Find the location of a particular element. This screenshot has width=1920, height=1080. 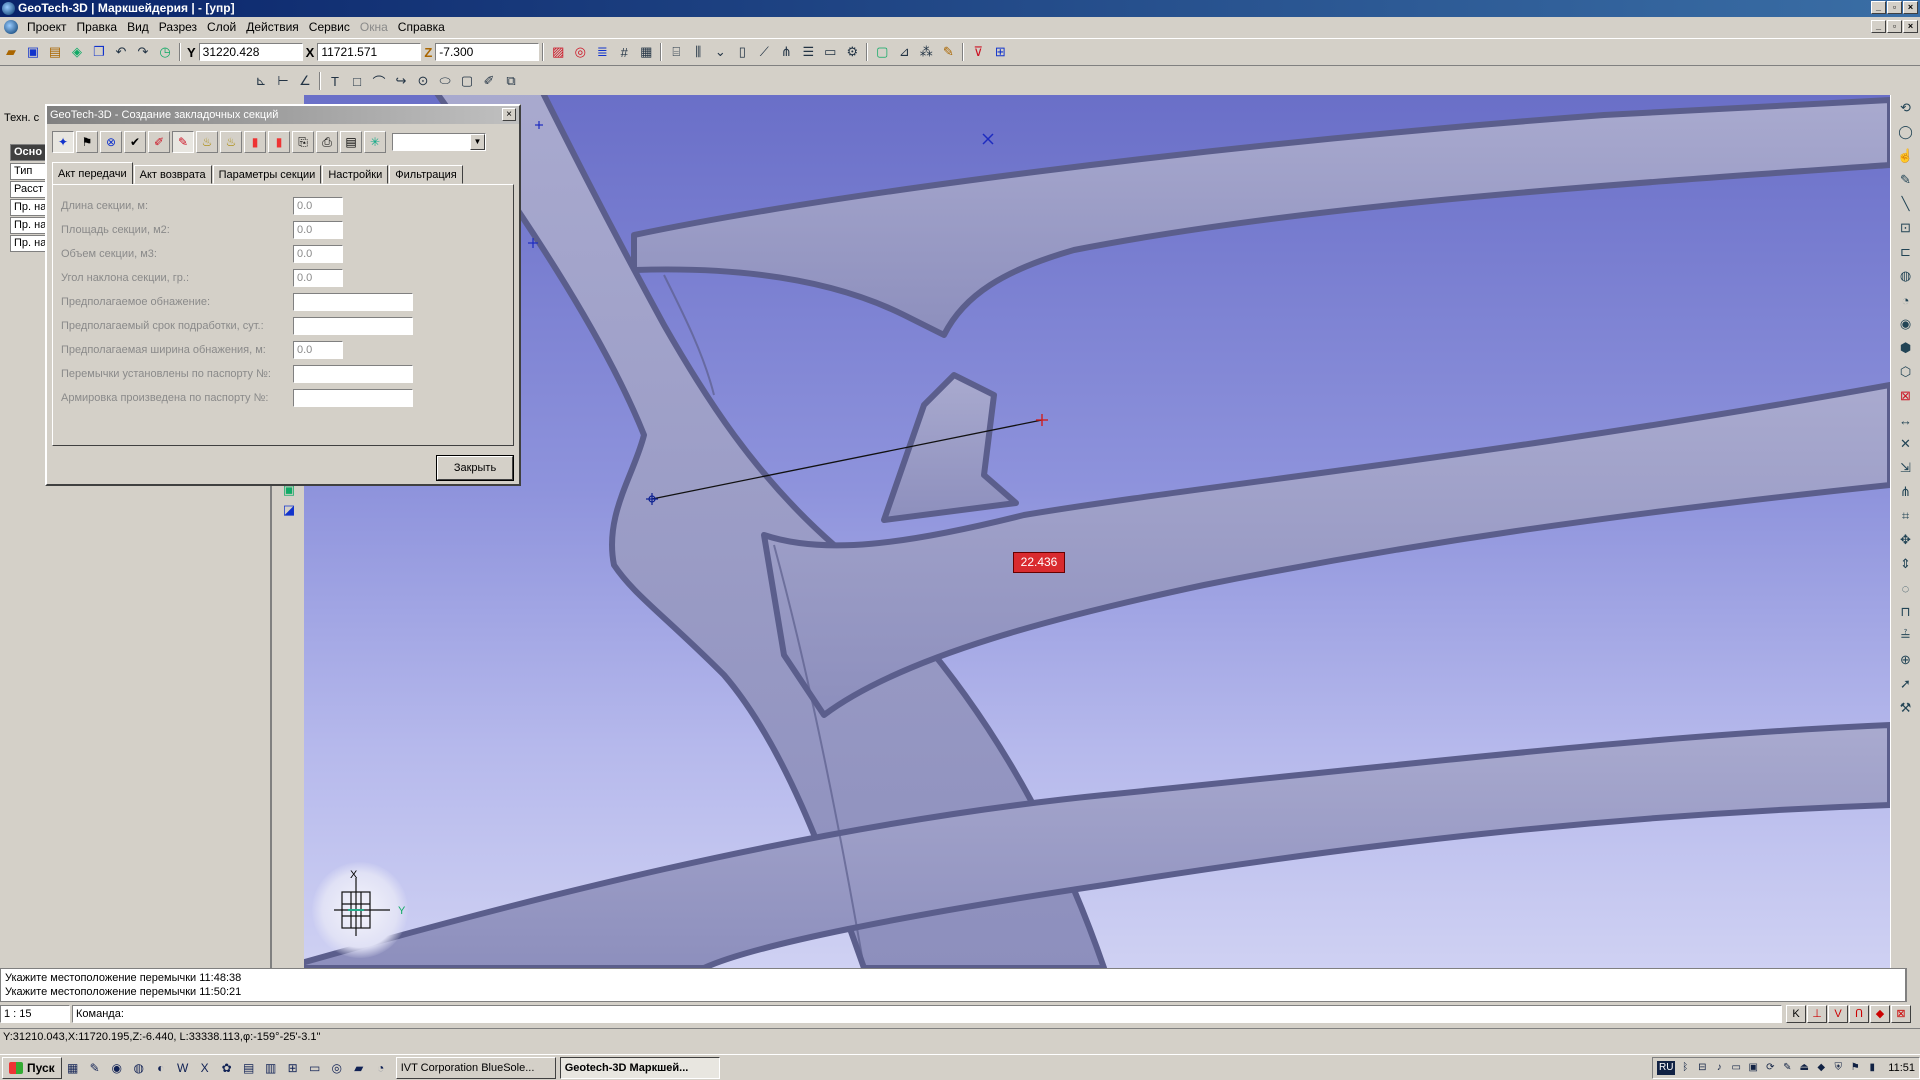

undo-icon: ↶ is located at coordinates (121, 52).